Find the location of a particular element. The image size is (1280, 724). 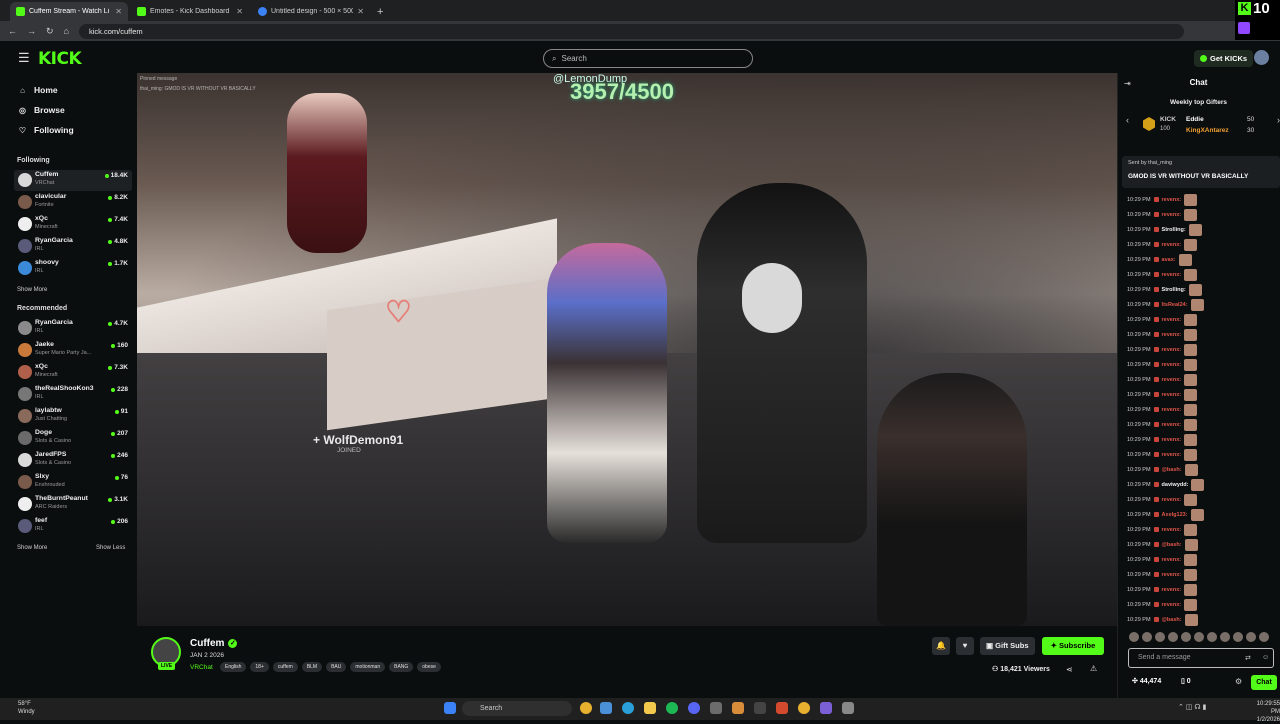

search-input: ⌕ Search is located at coordinates (648, 58).